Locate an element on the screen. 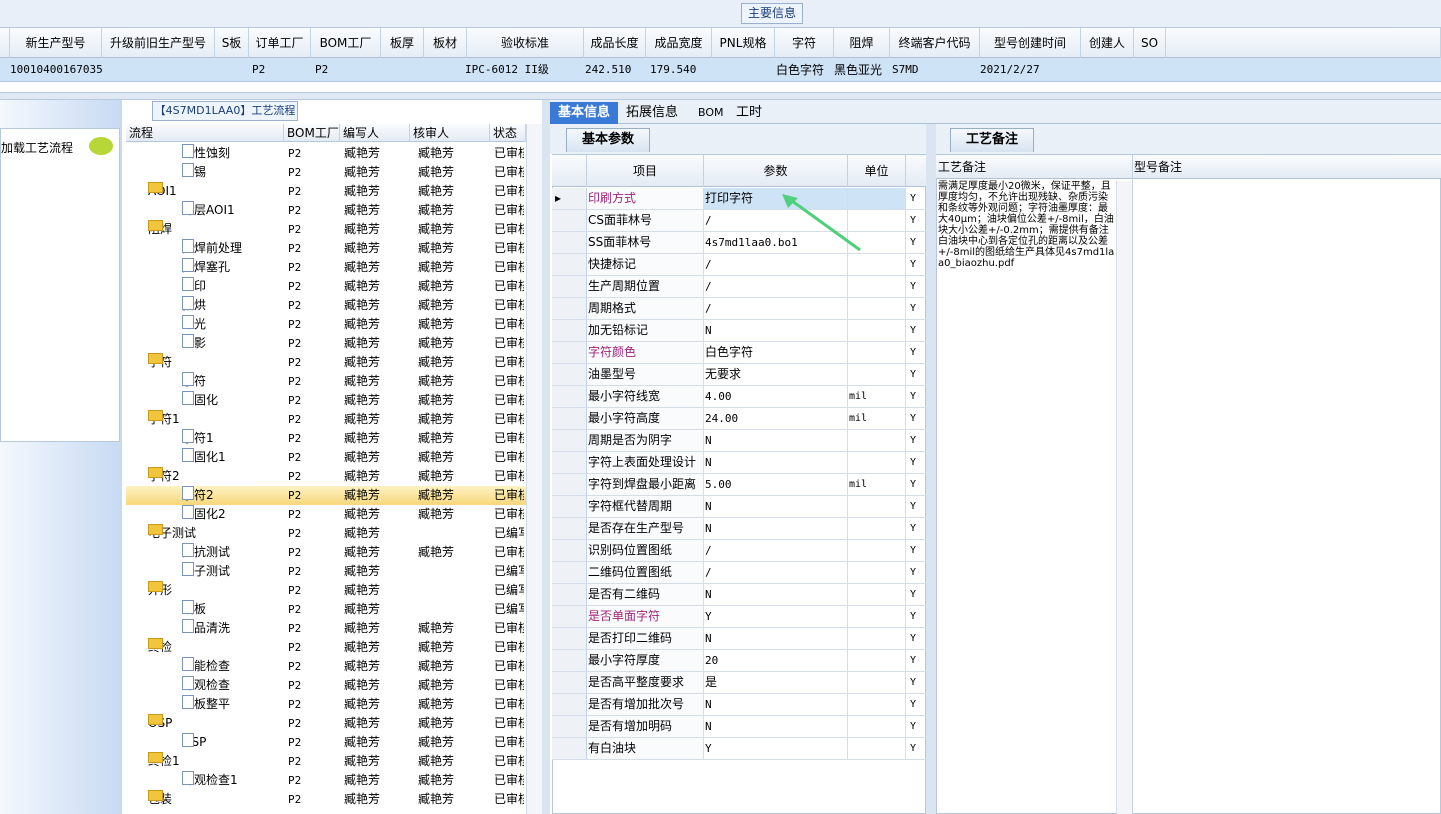  param-row: 字符颜色 白色字符 Y is located at coordinates (739, 353).